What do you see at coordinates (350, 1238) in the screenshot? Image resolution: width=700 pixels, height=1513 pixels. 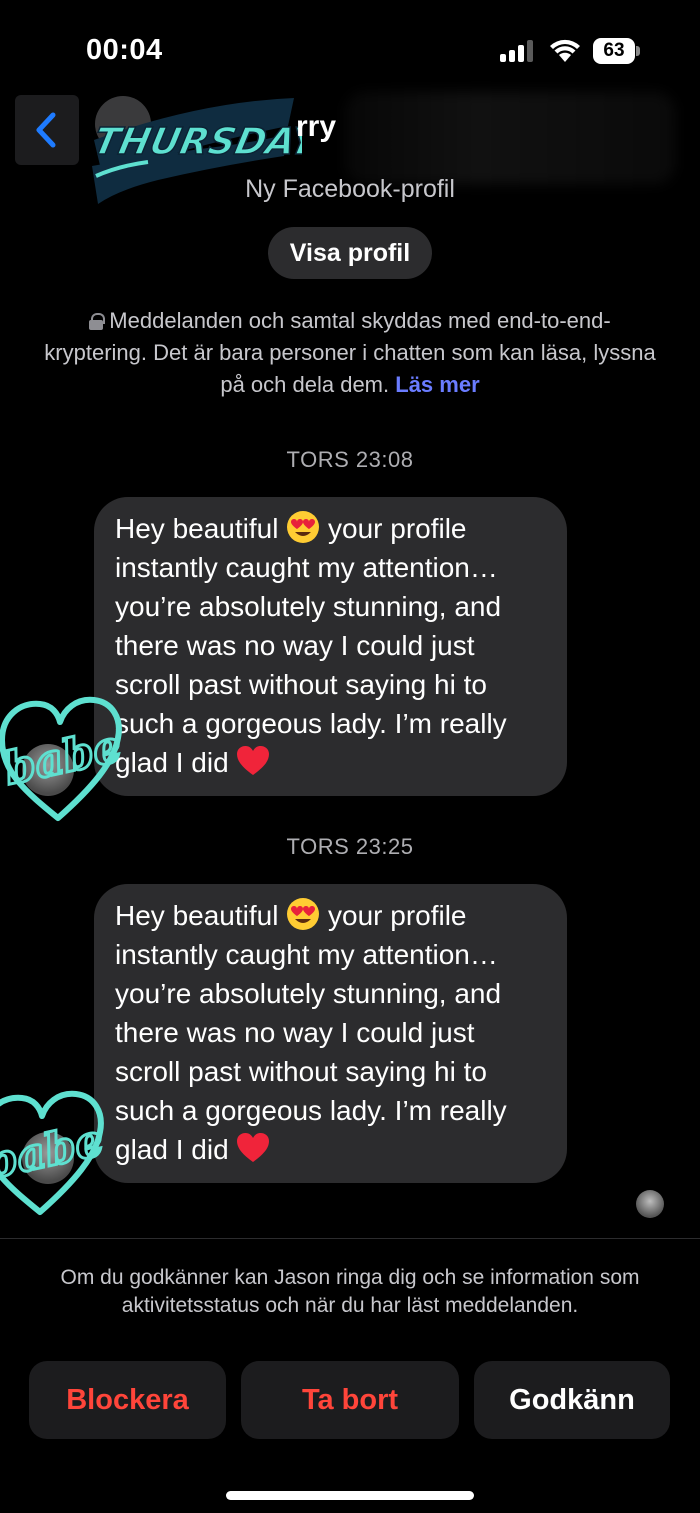 I see `divider` at bounding box center [350, 1238].